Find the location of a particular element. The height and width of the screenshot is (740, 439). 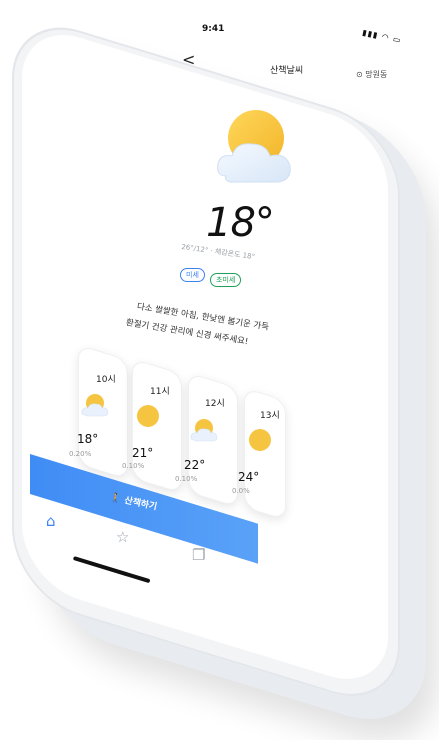

documents-icon: ❐ is located at coordinates (199, 555).